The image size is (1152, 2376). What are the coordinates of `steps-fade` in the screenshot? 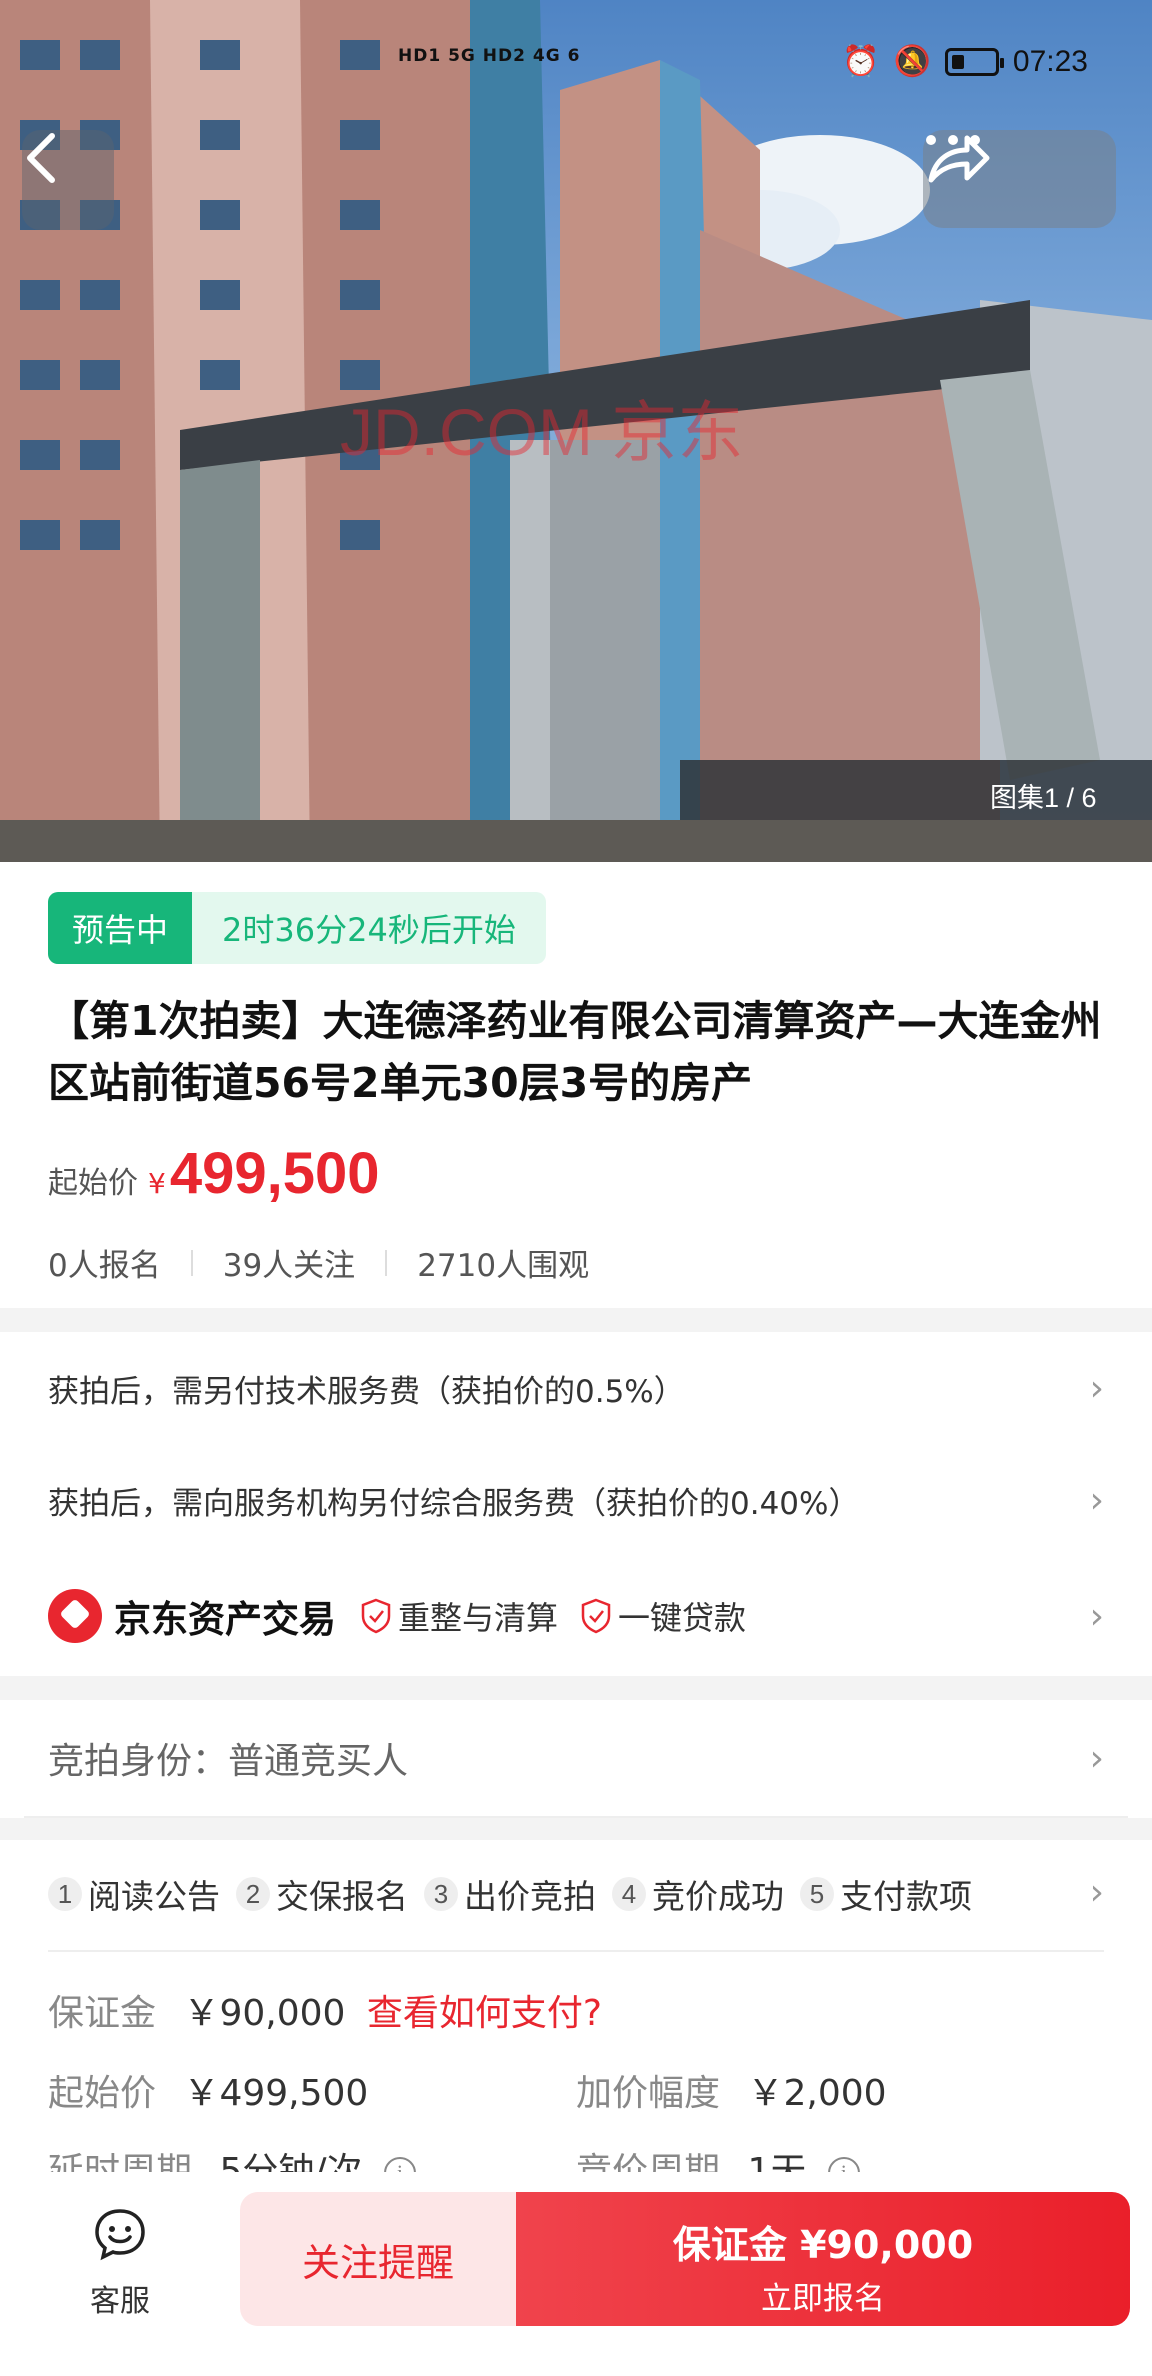 It's located at (1015, 1889).